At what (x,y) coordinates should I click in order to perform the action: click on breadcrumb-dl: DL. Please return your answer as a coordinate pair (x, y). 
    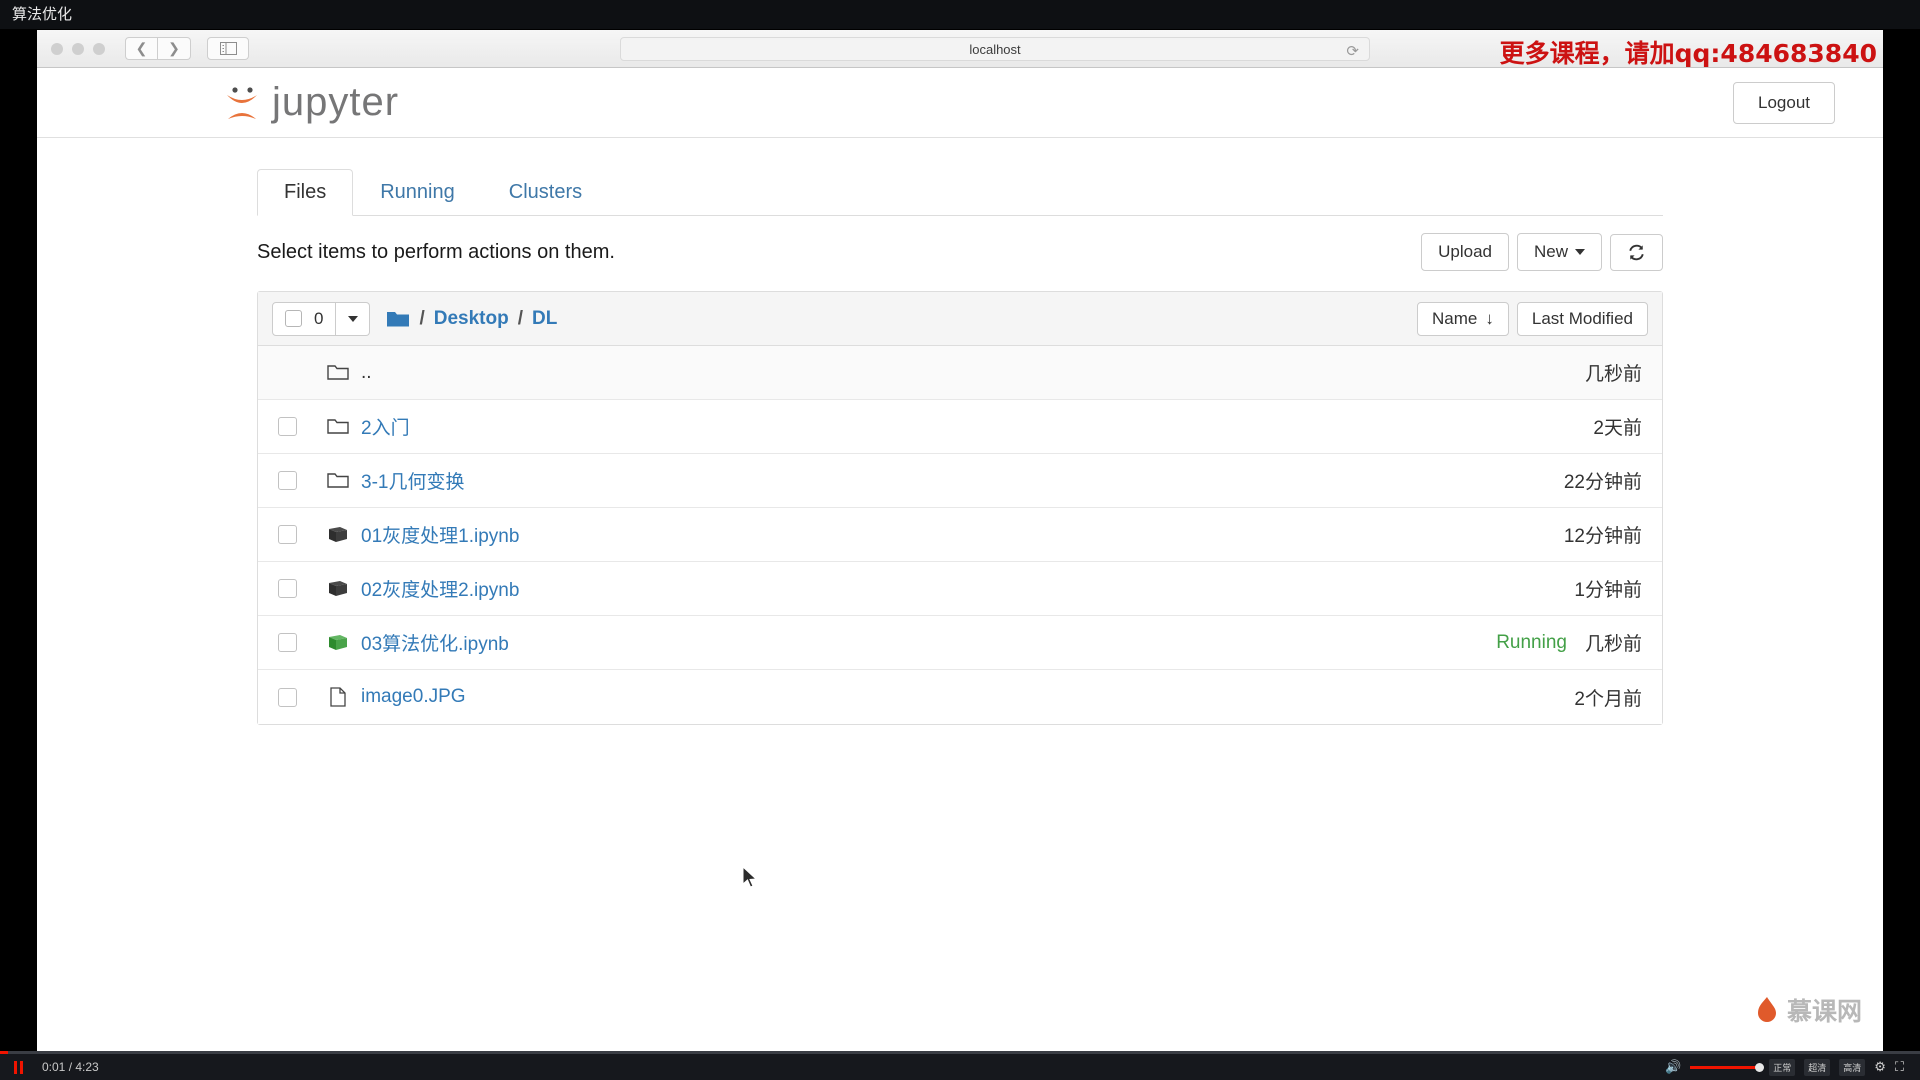
    Looking at the image, I should click on (544, 319).